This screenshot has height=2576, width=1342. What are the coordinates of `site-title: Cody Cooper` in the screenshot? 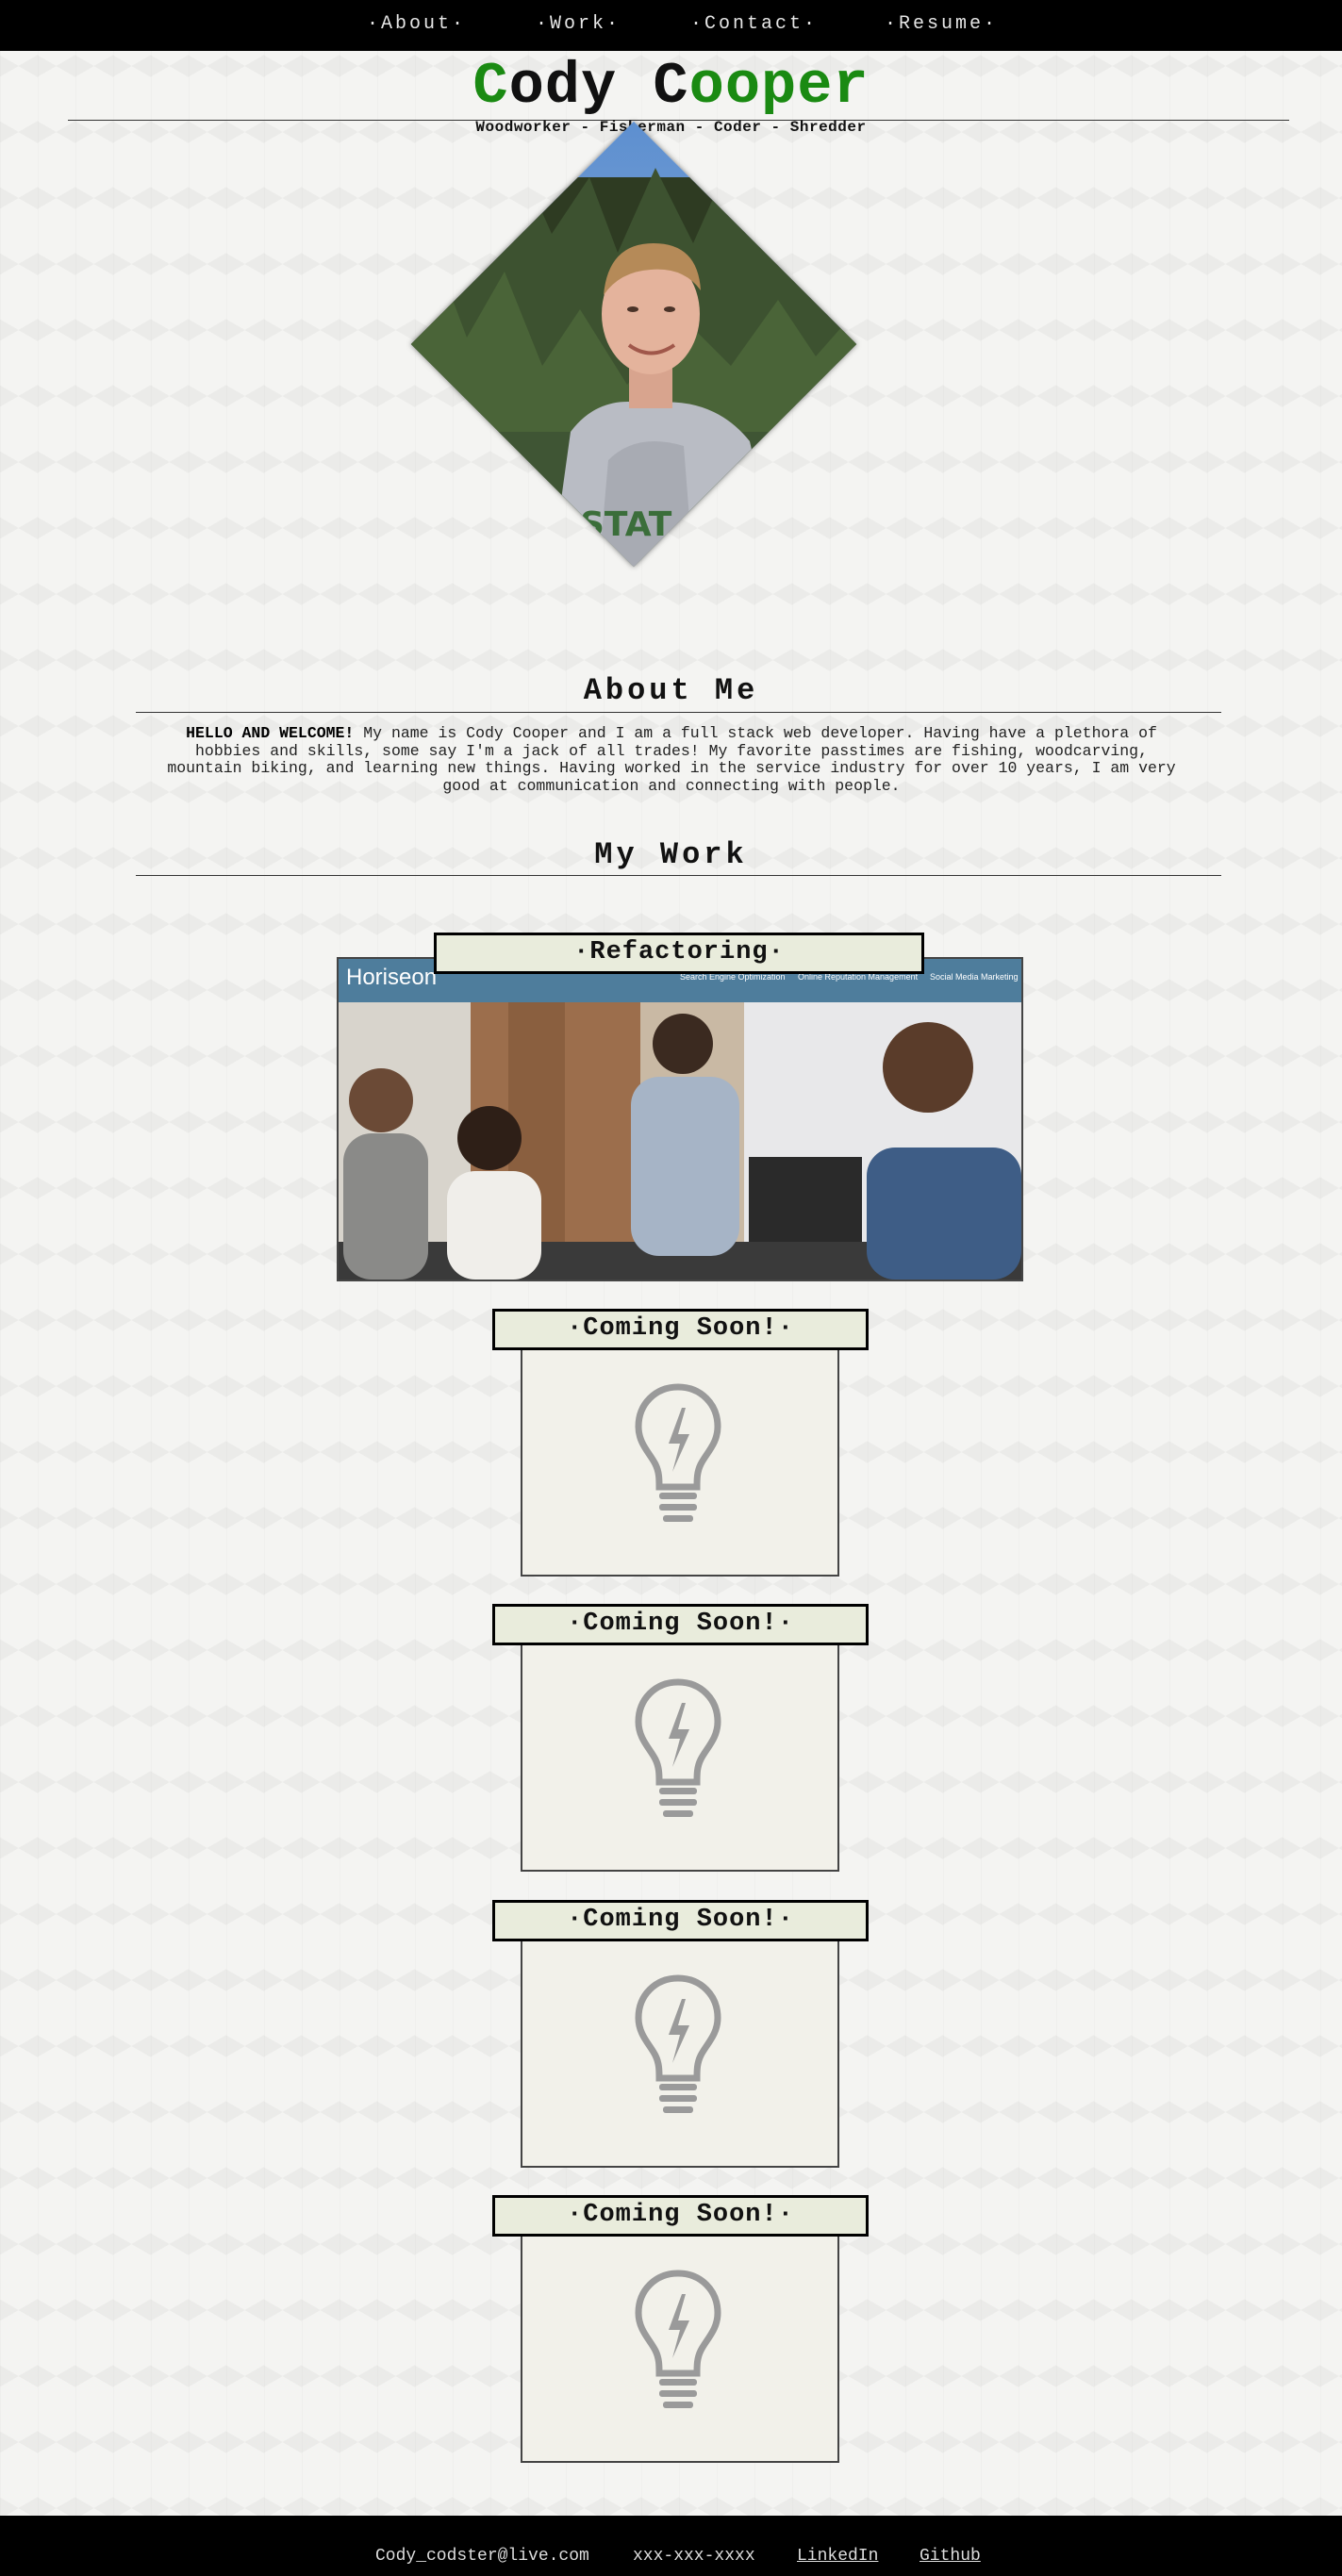 It's located at (671, 86).